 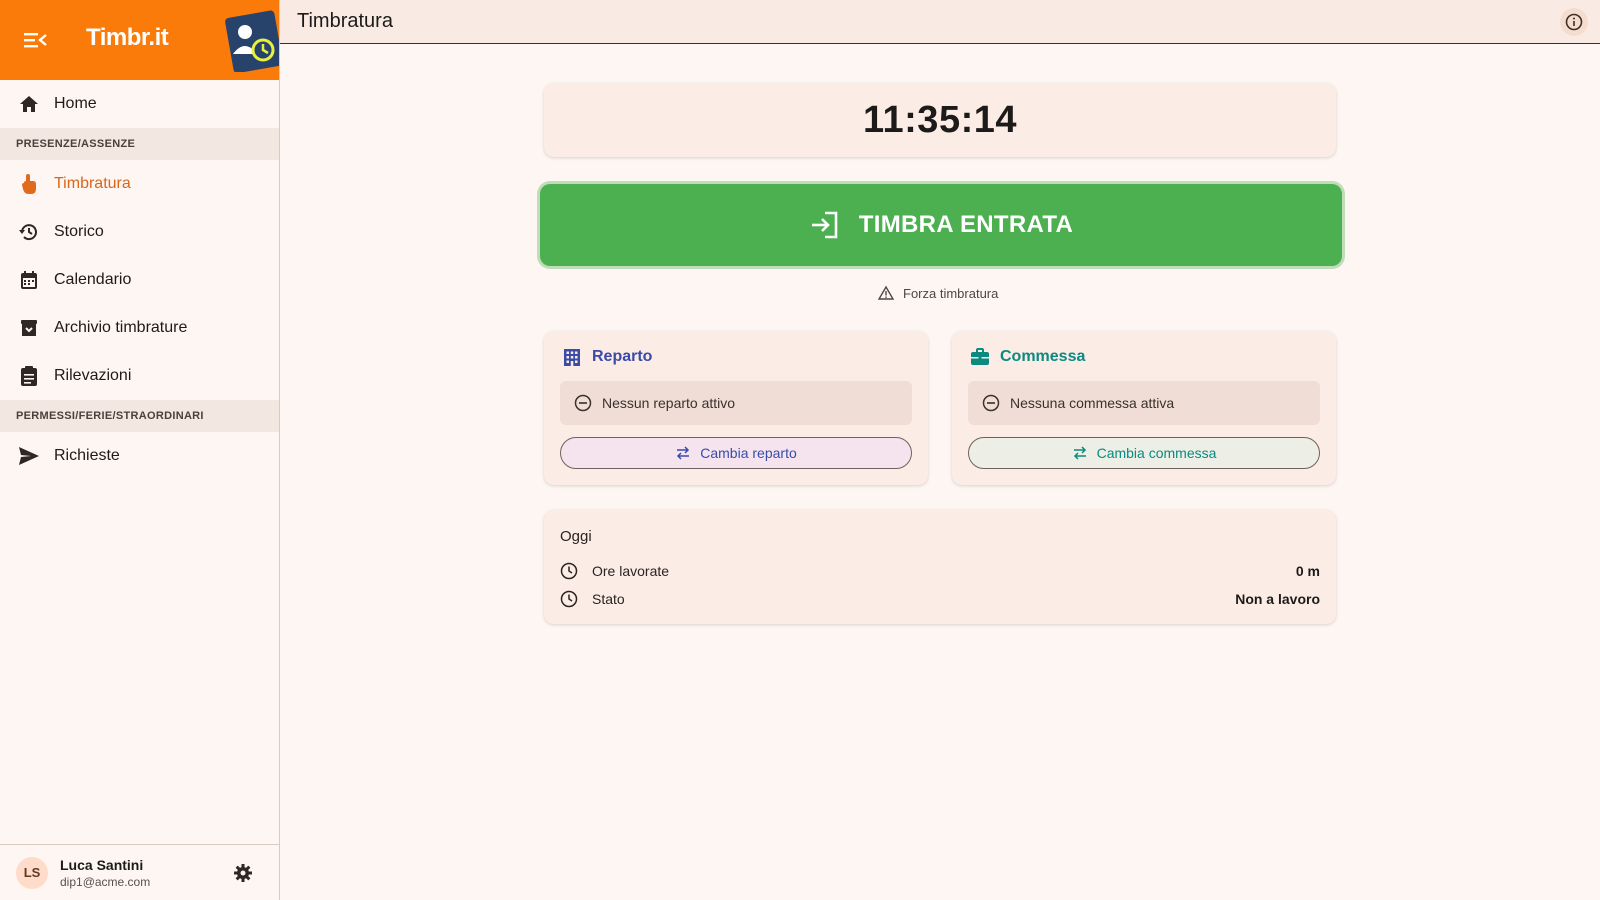 I want to click on sidebar-item-label: Richieste, so click(x=87, y=455).